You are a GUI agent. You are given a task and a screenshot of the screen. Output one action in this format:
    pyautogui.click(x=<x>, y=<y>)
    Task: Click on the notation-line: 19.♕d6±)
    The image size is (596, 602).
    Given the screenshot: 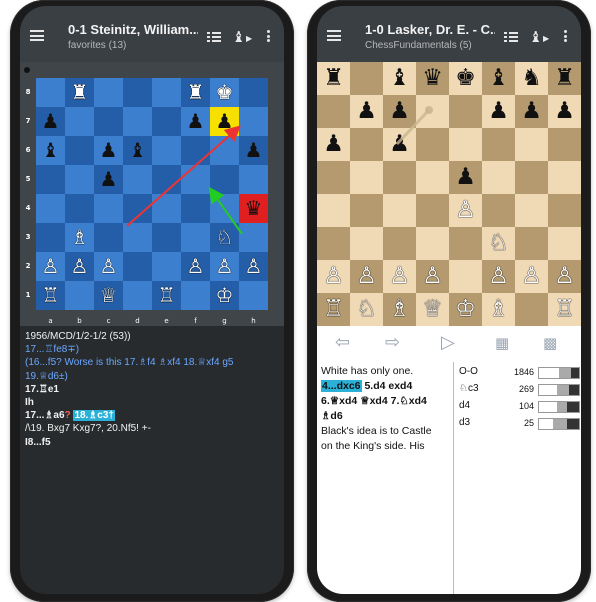 What is the action you would take?
    pyautogui.click(x=152, y=376)
    